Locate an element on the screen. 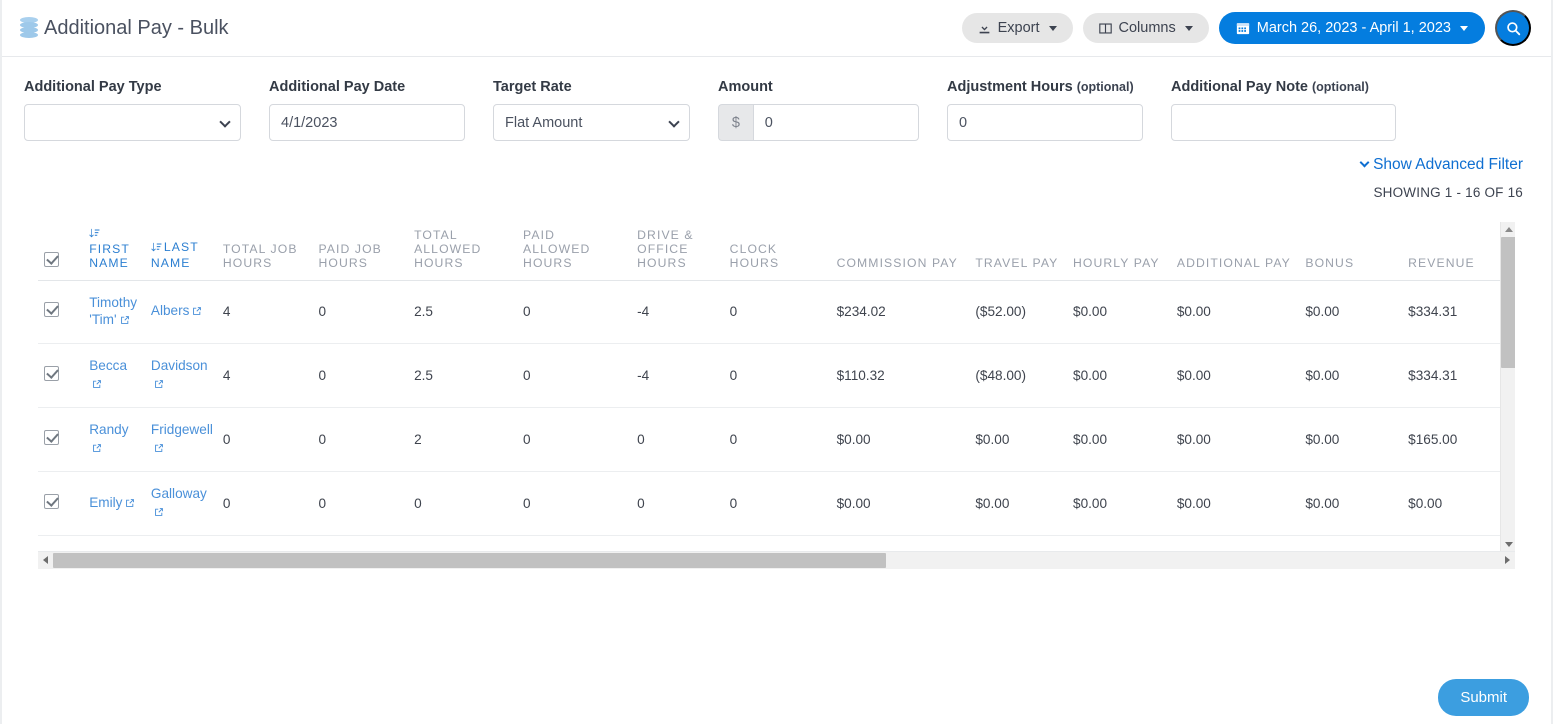 The height and width of the screenshot is (724, 1553). first-name-cell: Alvin is located at coordinates (114, 543).